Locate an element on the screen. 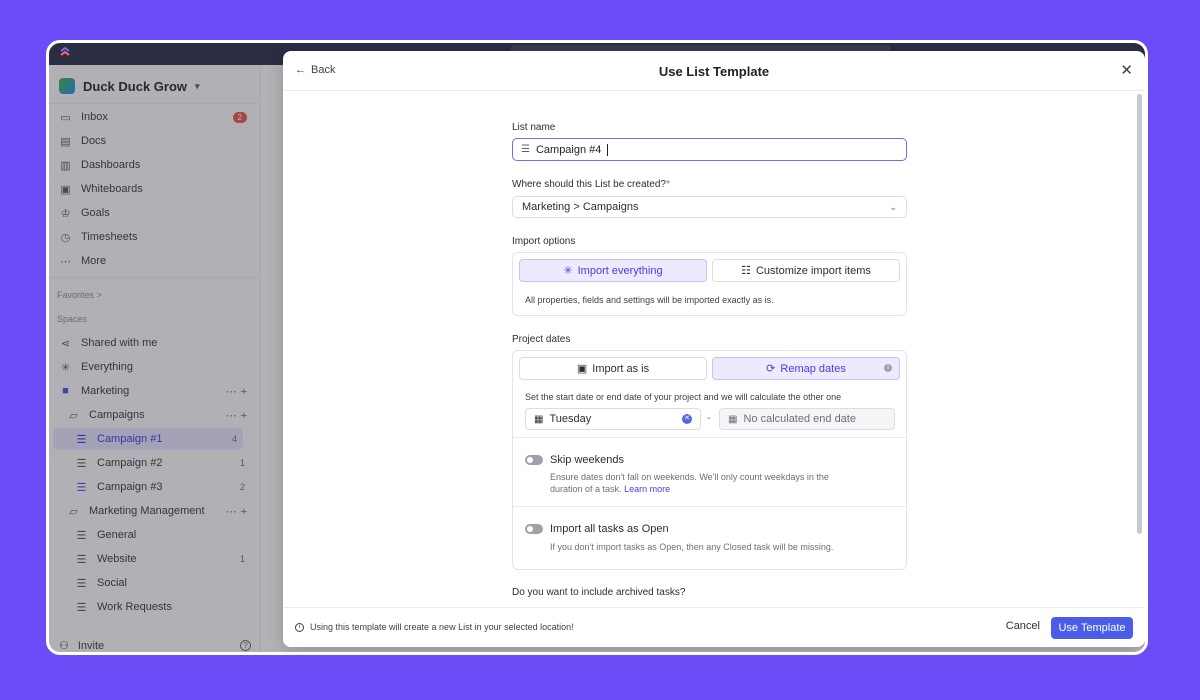 The image size is (1200, 700). location-label-text: Where should this List be created? is located at coordinates (589, 184).